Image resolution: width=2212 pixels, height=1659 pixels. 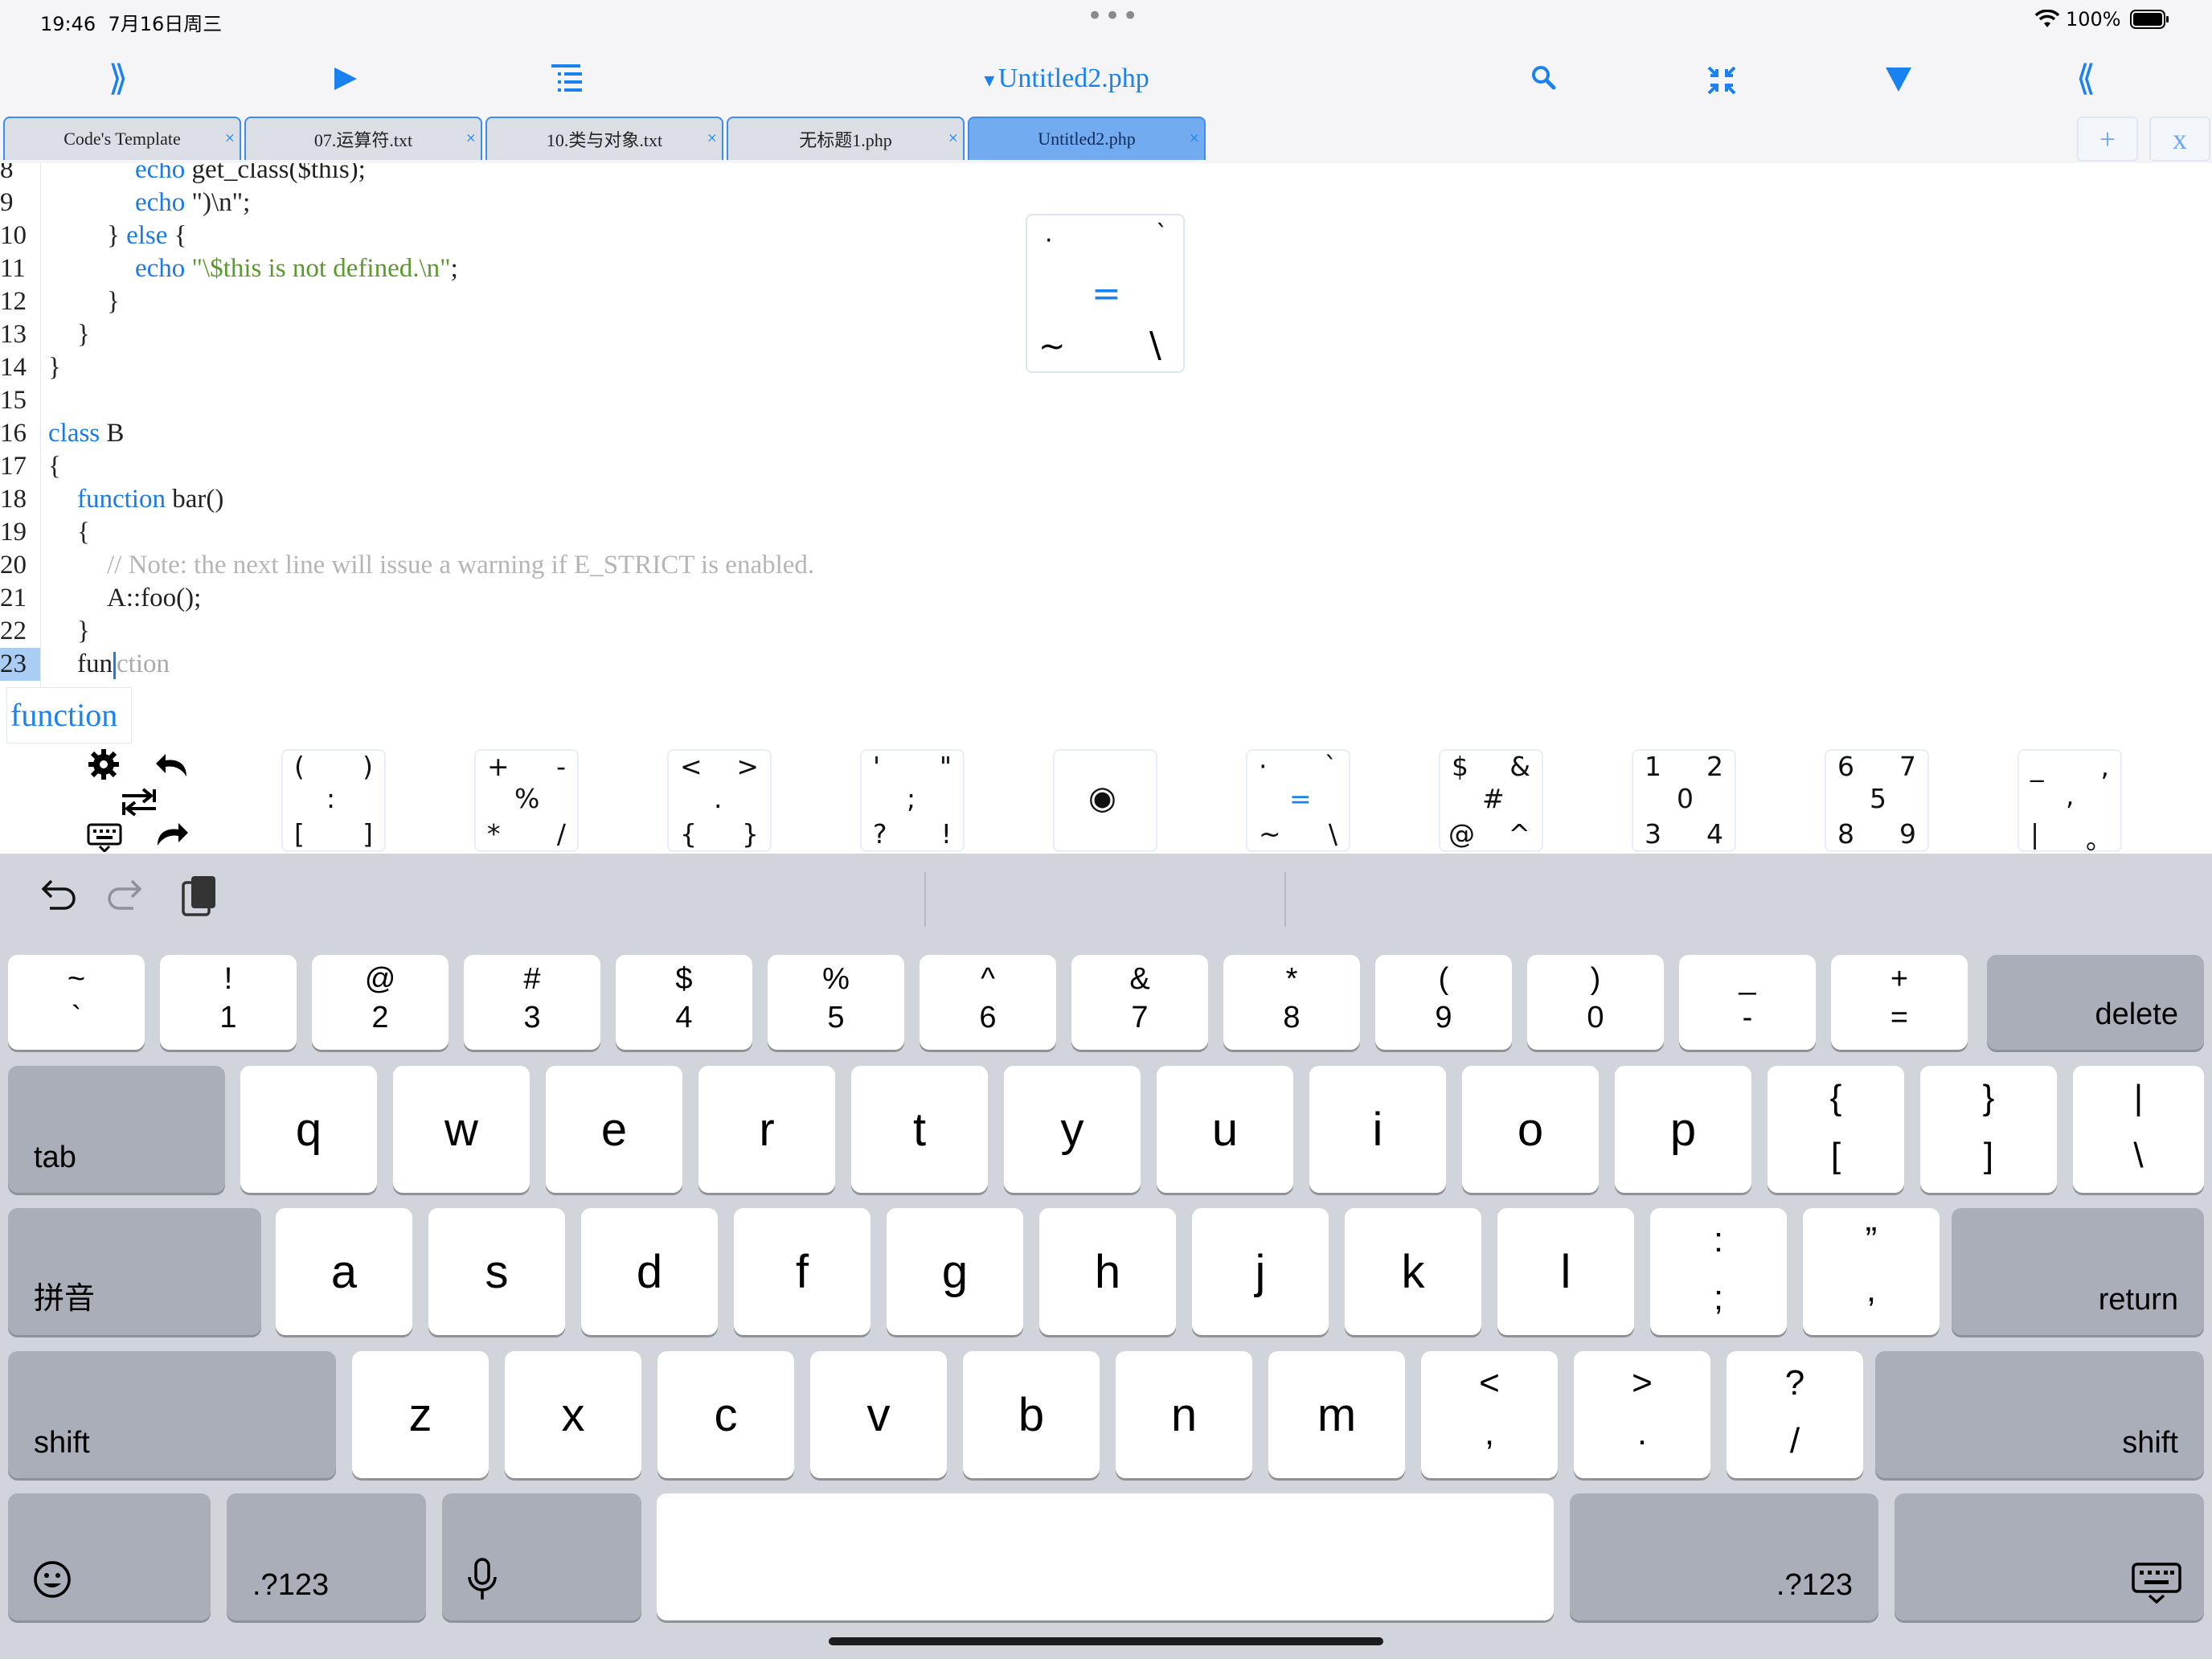 What do you see at coordinates (172, 1414) in the screenshot?
I see `shift-key-left: shift` at bounding box center [172, 1414].